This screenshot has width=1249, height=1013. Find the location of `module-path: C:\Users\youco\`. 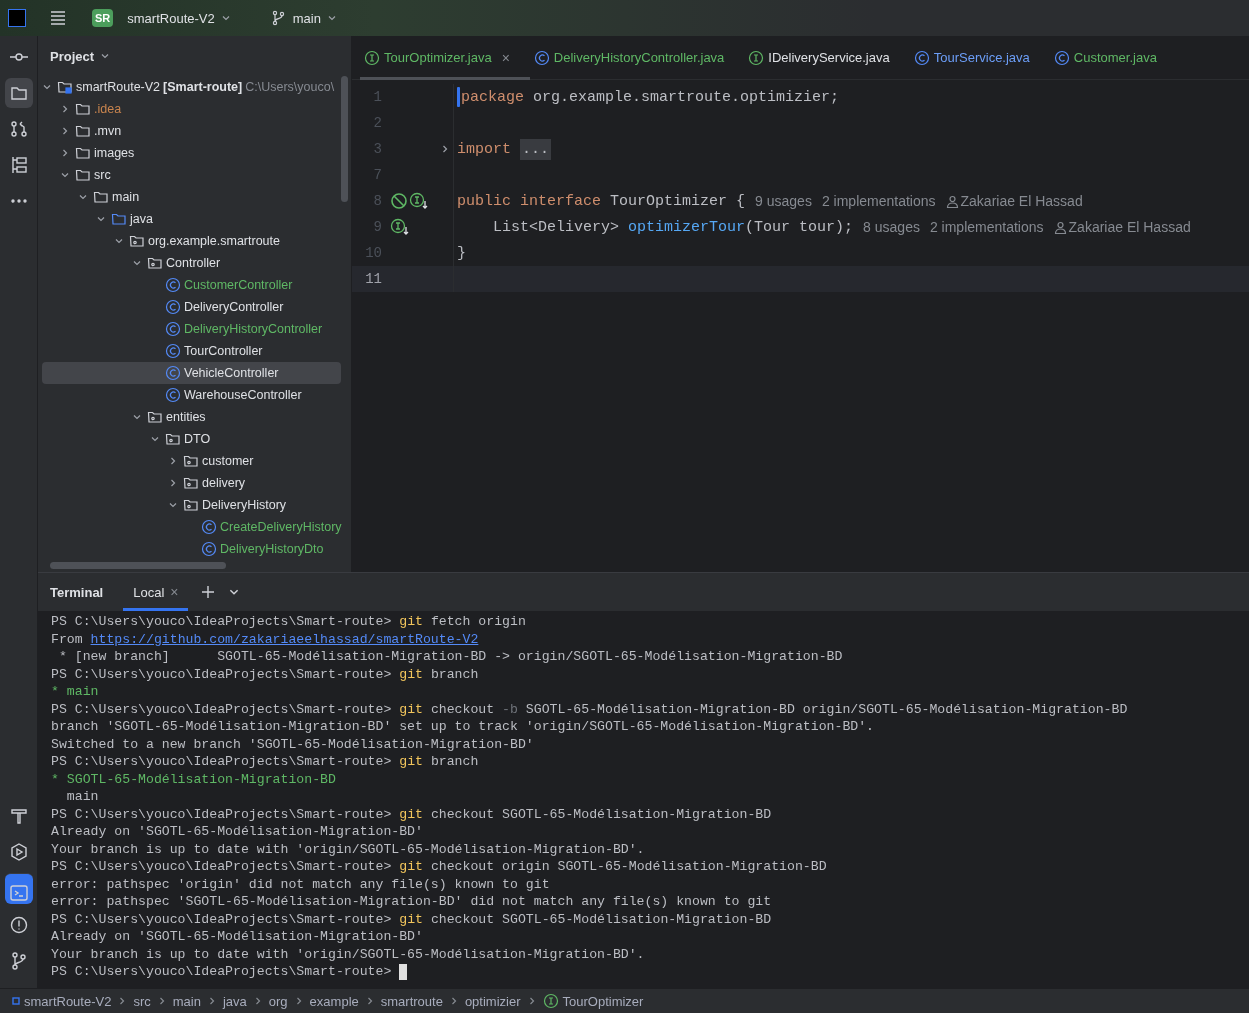

module-path: C:\Users\youco\ is located at coordinates (290, 87).